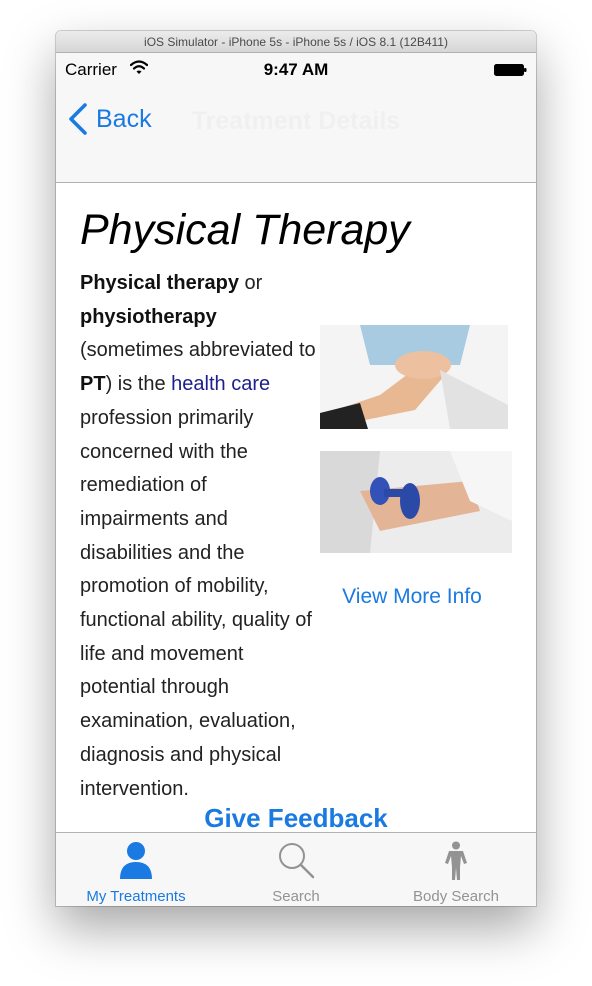 The image size is (592, 986). I want to click on article-text-part: (sometimes abbreviated to, so click(198, 350).